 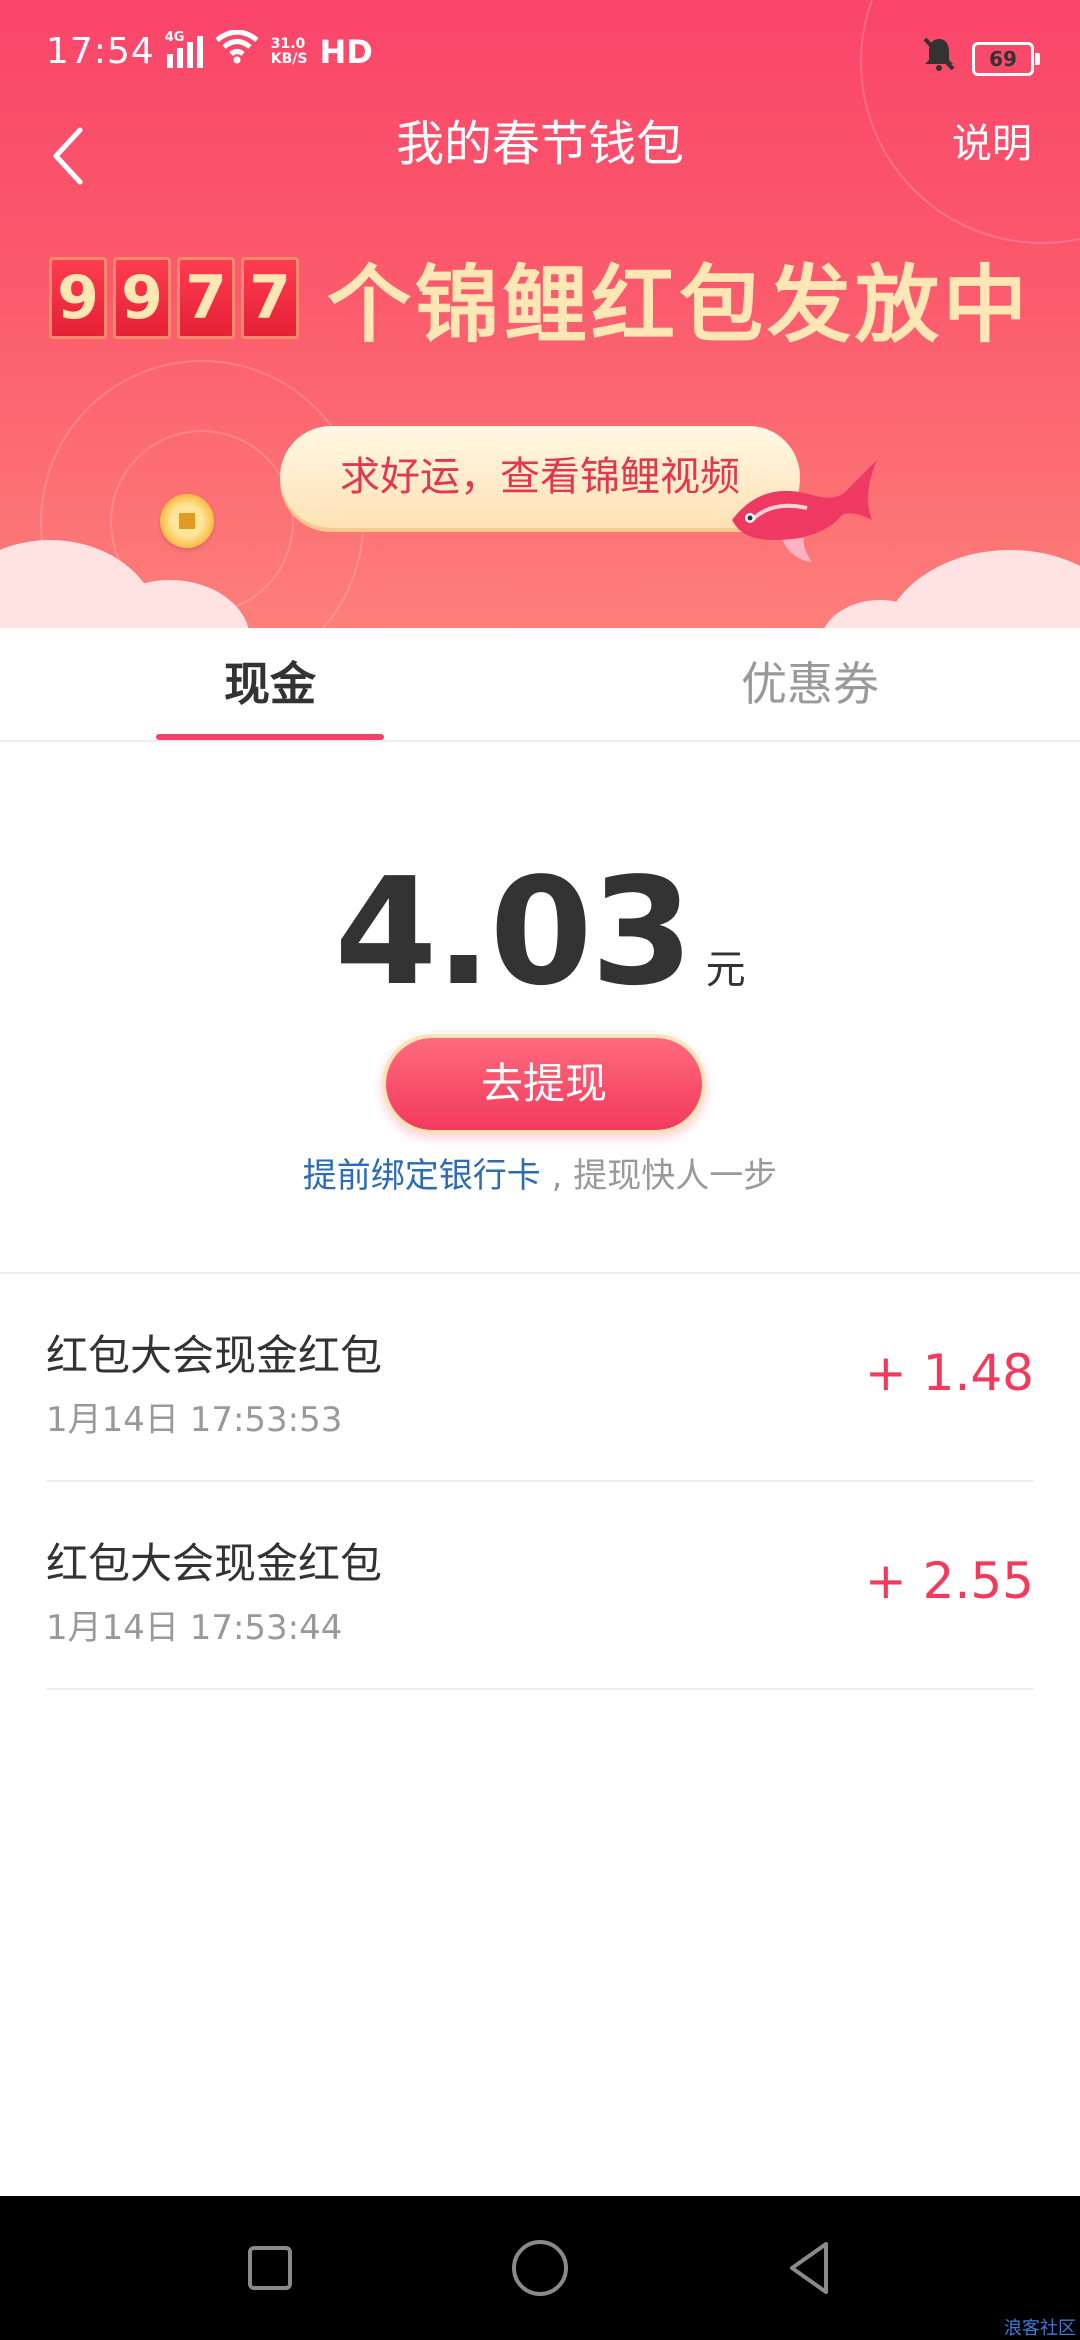 I want to click on wifi-icon, so click(x=237, y=51).